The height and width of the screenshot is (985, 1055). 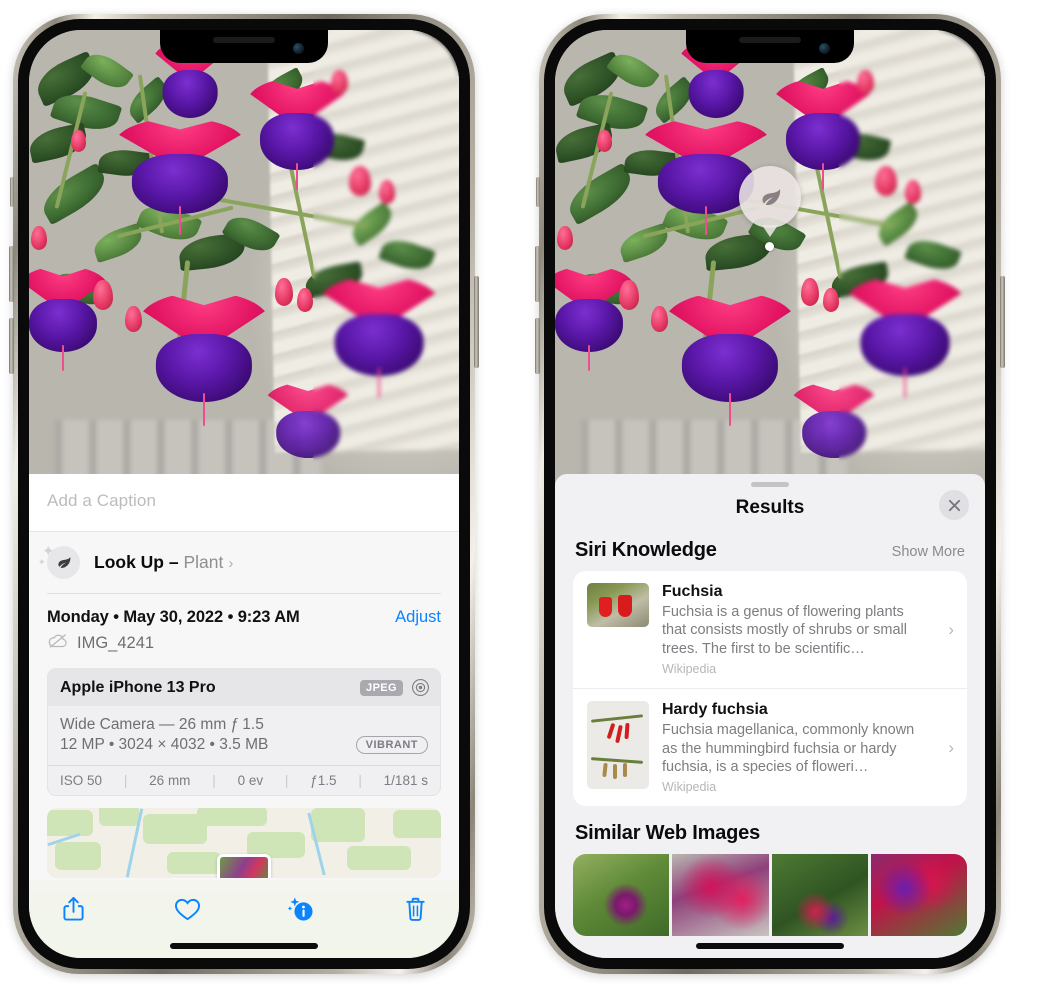 What do you see at coordinates (405, 780) in the screenshot?
I see `exif-stat-shutter: 1/181 s` at bounding box center [405, 780].